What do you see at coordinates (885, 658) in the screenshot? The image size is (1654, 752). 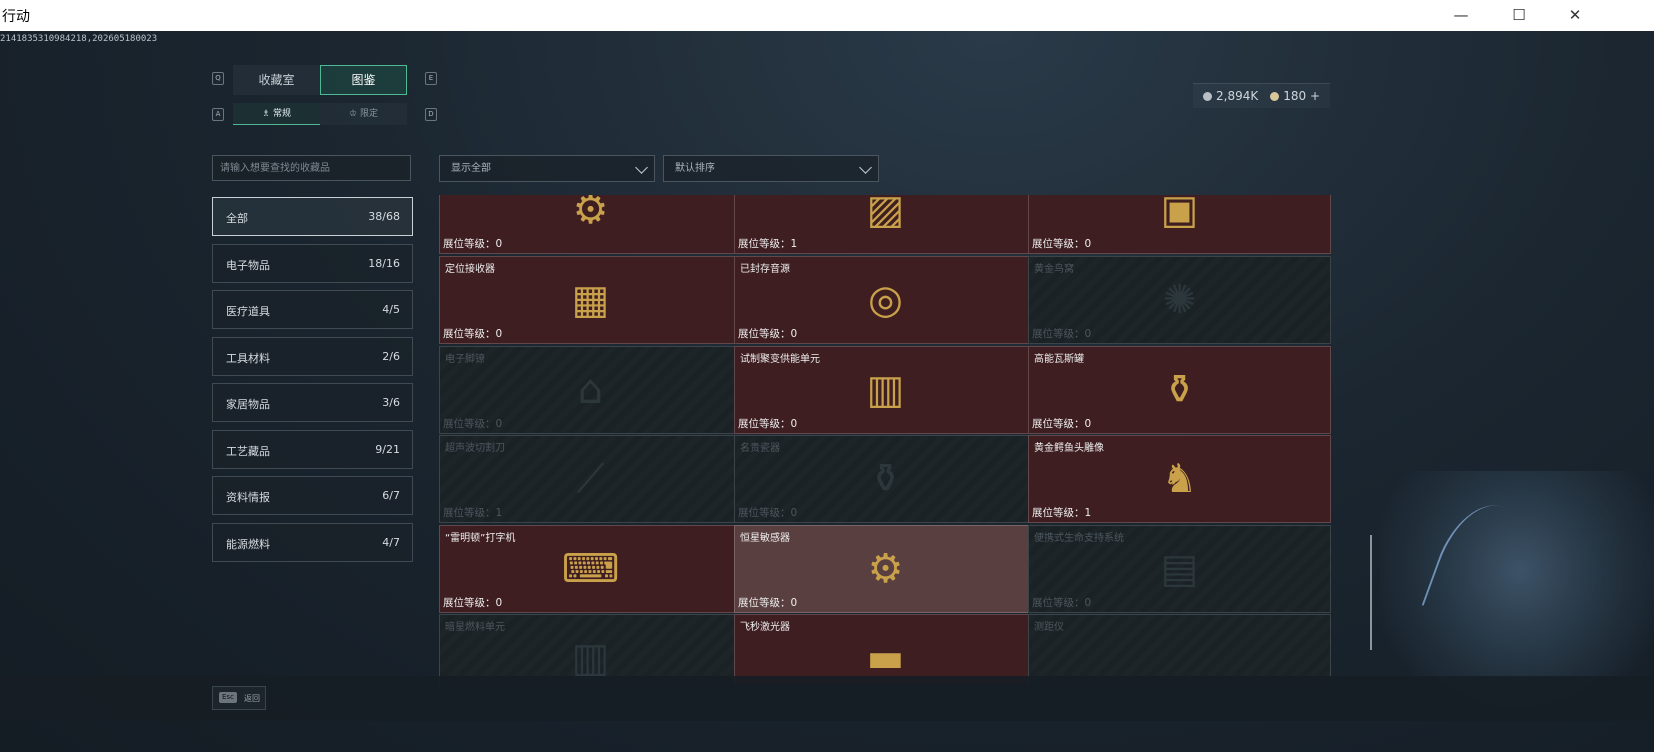 I see `collectible-image: ▬` at bounding box center [885, 658].